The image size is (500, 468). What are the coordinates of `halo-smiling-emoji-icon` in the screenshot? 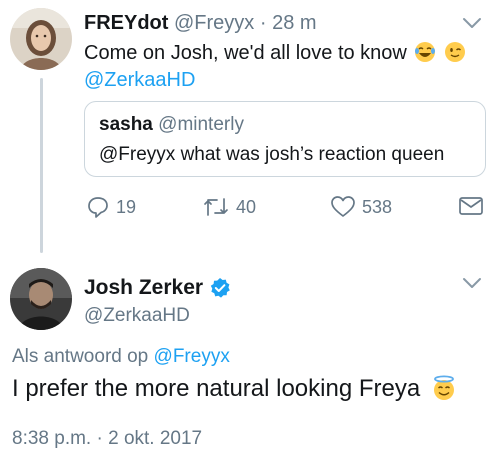 It's located at (444, 388).